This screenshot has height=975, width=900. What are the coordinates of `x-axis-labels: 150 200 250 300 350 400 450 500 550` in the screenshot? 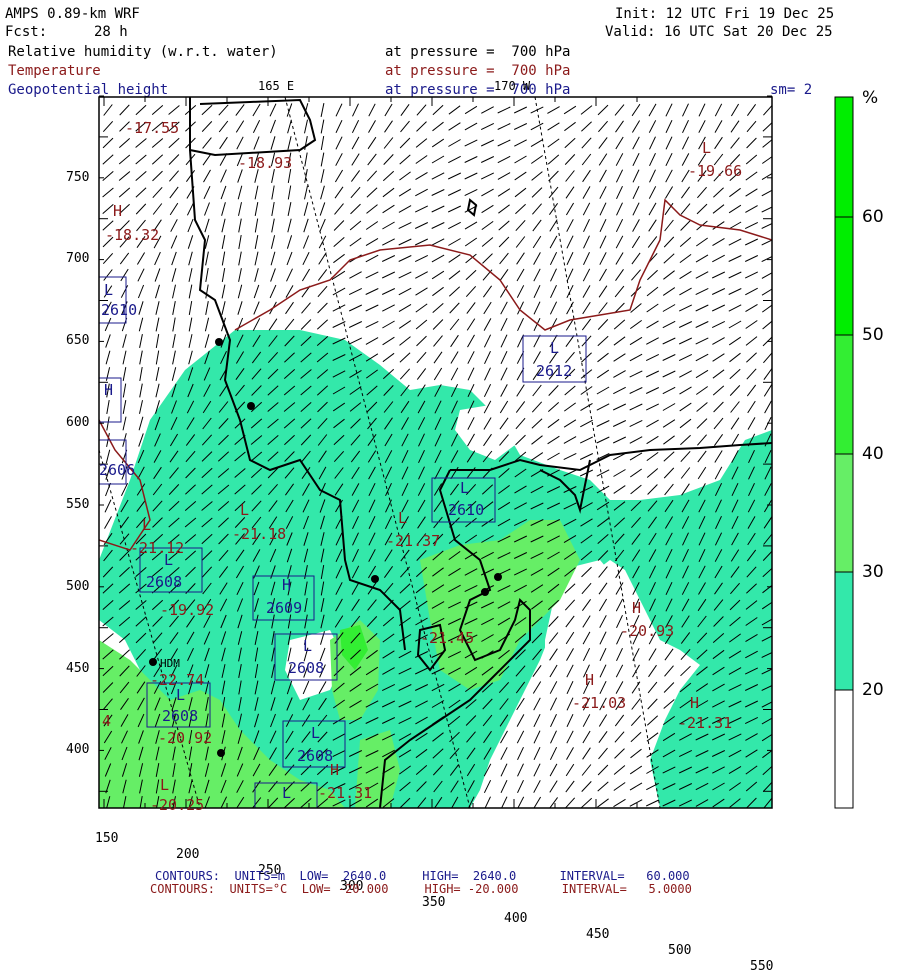 It's located at (435, 894).